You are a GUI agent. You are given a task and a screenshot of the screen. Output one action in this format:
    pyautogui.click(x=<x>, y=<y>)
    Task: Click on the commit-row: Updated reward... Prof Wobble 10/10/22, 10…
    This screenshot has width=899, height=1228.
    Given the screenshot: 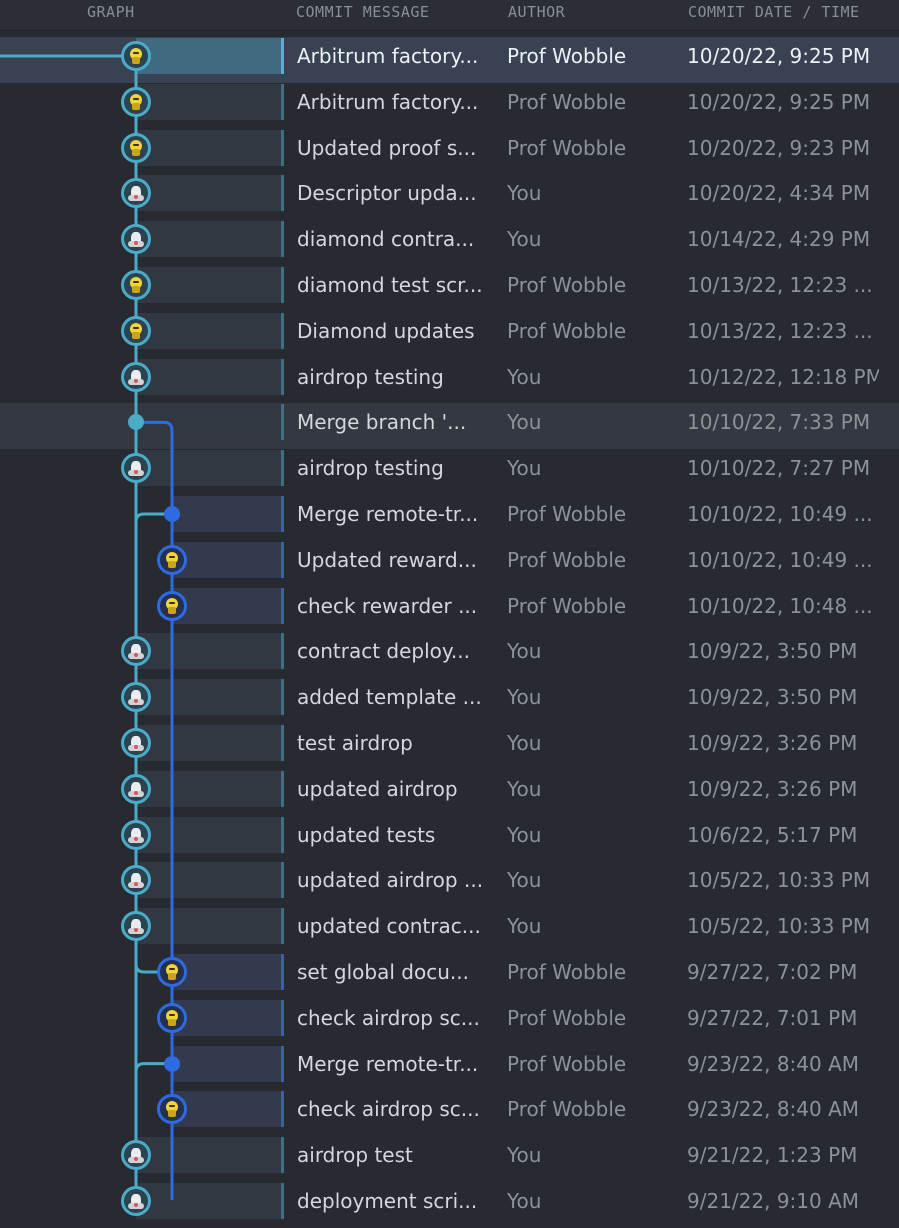 What is the action you would take?
    pyautogui.click(x=449, y=564)
    